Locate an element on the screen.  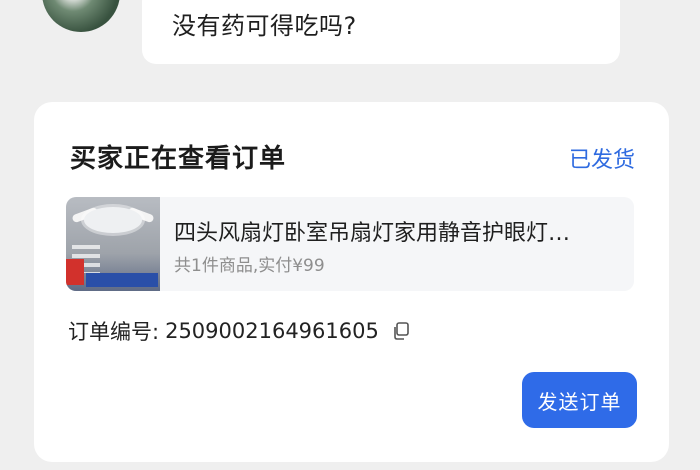
chat-message-text: 没有药可得吃吗? is located at coordinates (264, 26).